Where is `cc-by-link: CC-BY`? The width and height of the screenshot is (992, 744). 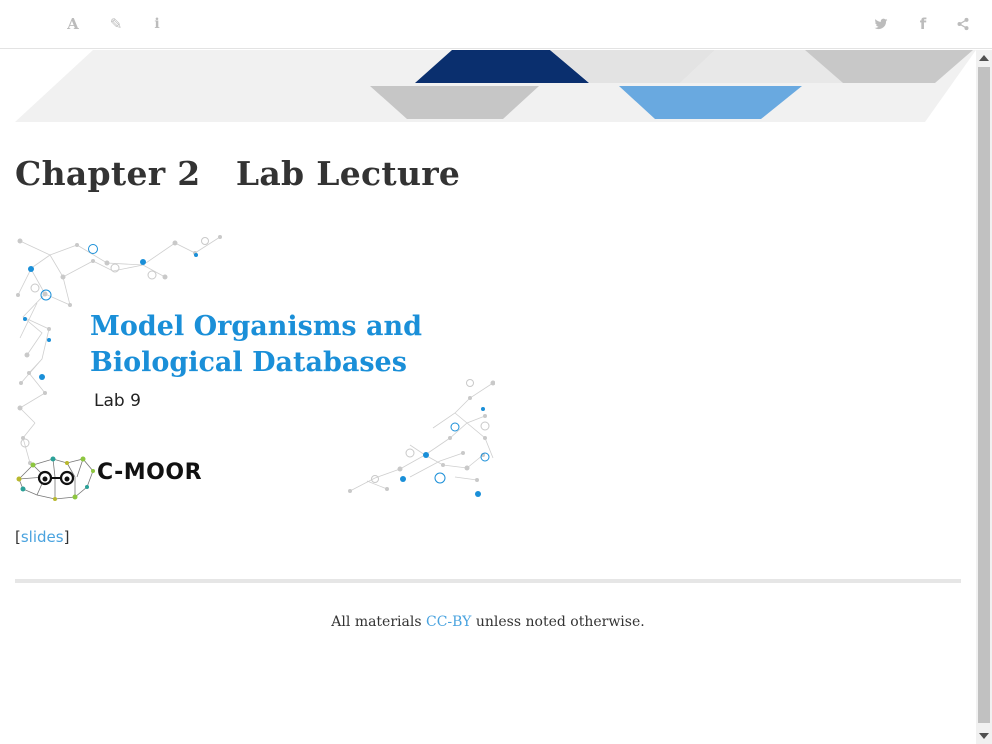 cc-by-link: CC-BY is located at coordinates (448, 622).